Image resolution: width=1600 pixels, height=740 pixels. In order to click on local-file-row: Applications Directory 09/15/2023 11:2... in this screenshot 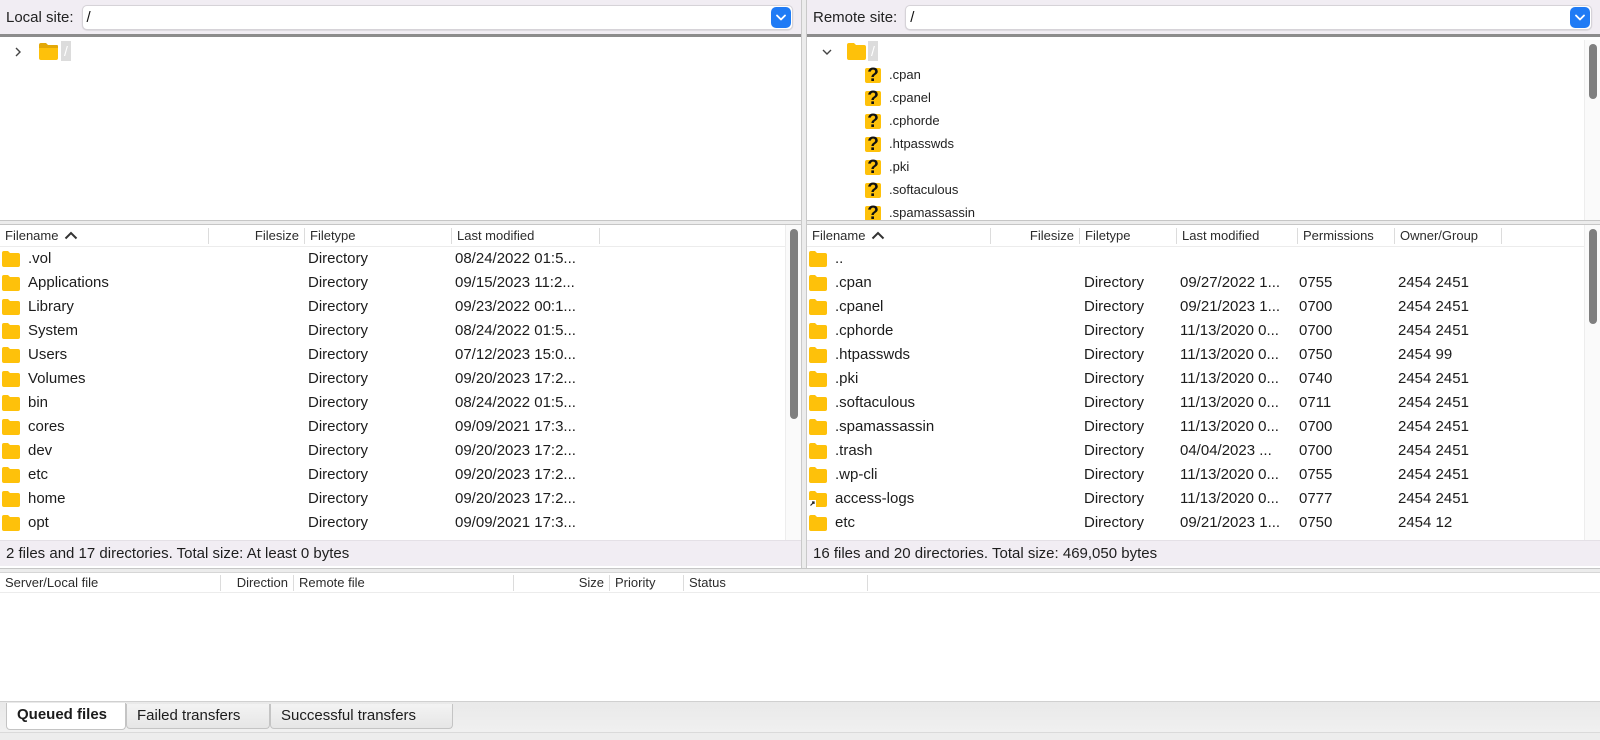, I will do `click(392, 283)`.